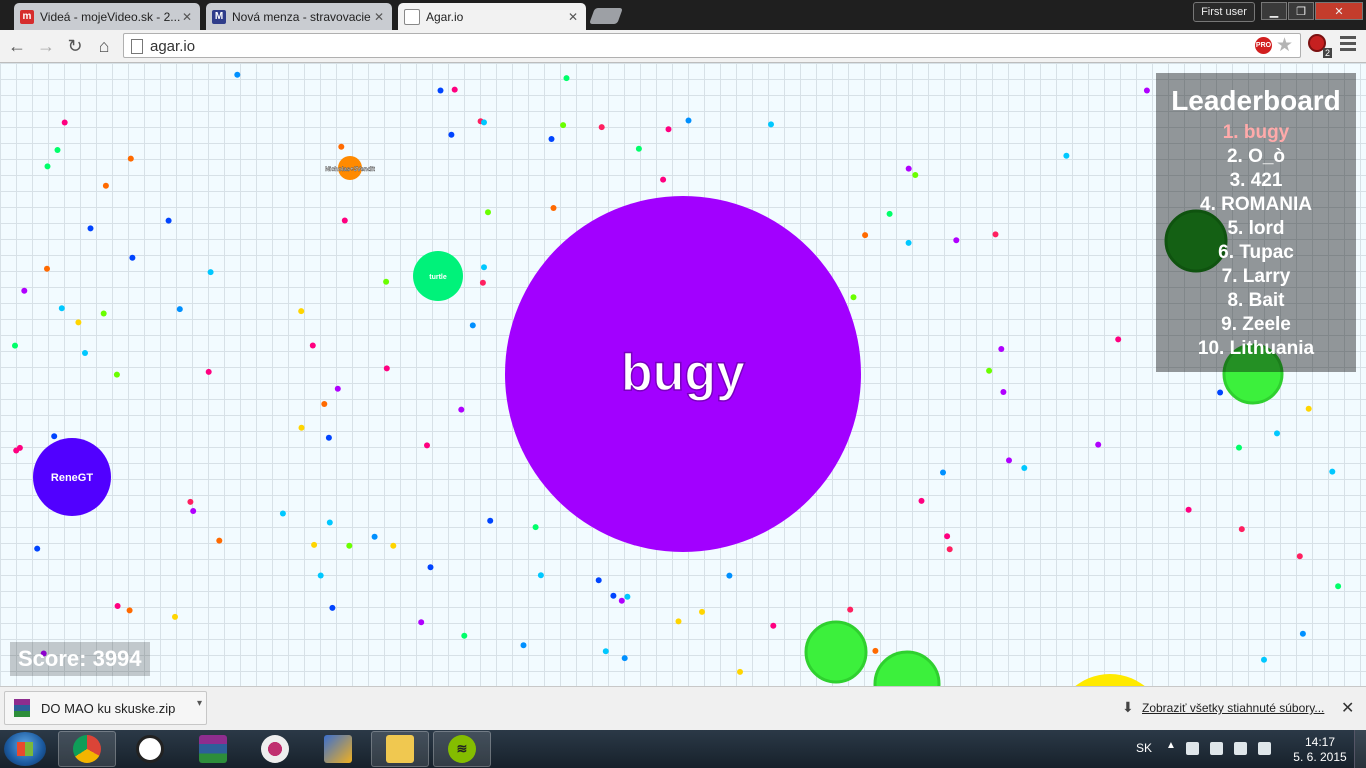 The width and height of the screenshot is (1366, 768). What do you see at coordinates (213, 749) in the screenshot?
I see `taskbar-winrar` at bounding box center [213, 749].